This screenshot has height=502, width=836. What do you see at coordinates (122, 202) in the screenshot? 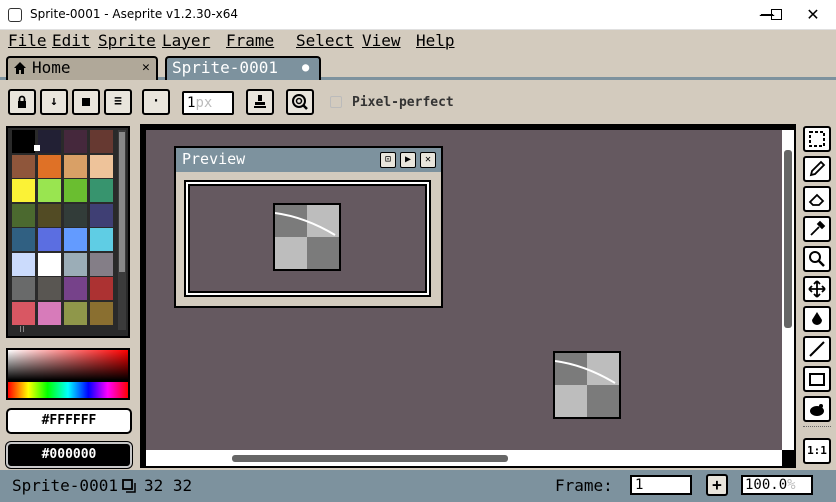
I see `palette-scrollbar-thumb` at bounding box center [122, 202].